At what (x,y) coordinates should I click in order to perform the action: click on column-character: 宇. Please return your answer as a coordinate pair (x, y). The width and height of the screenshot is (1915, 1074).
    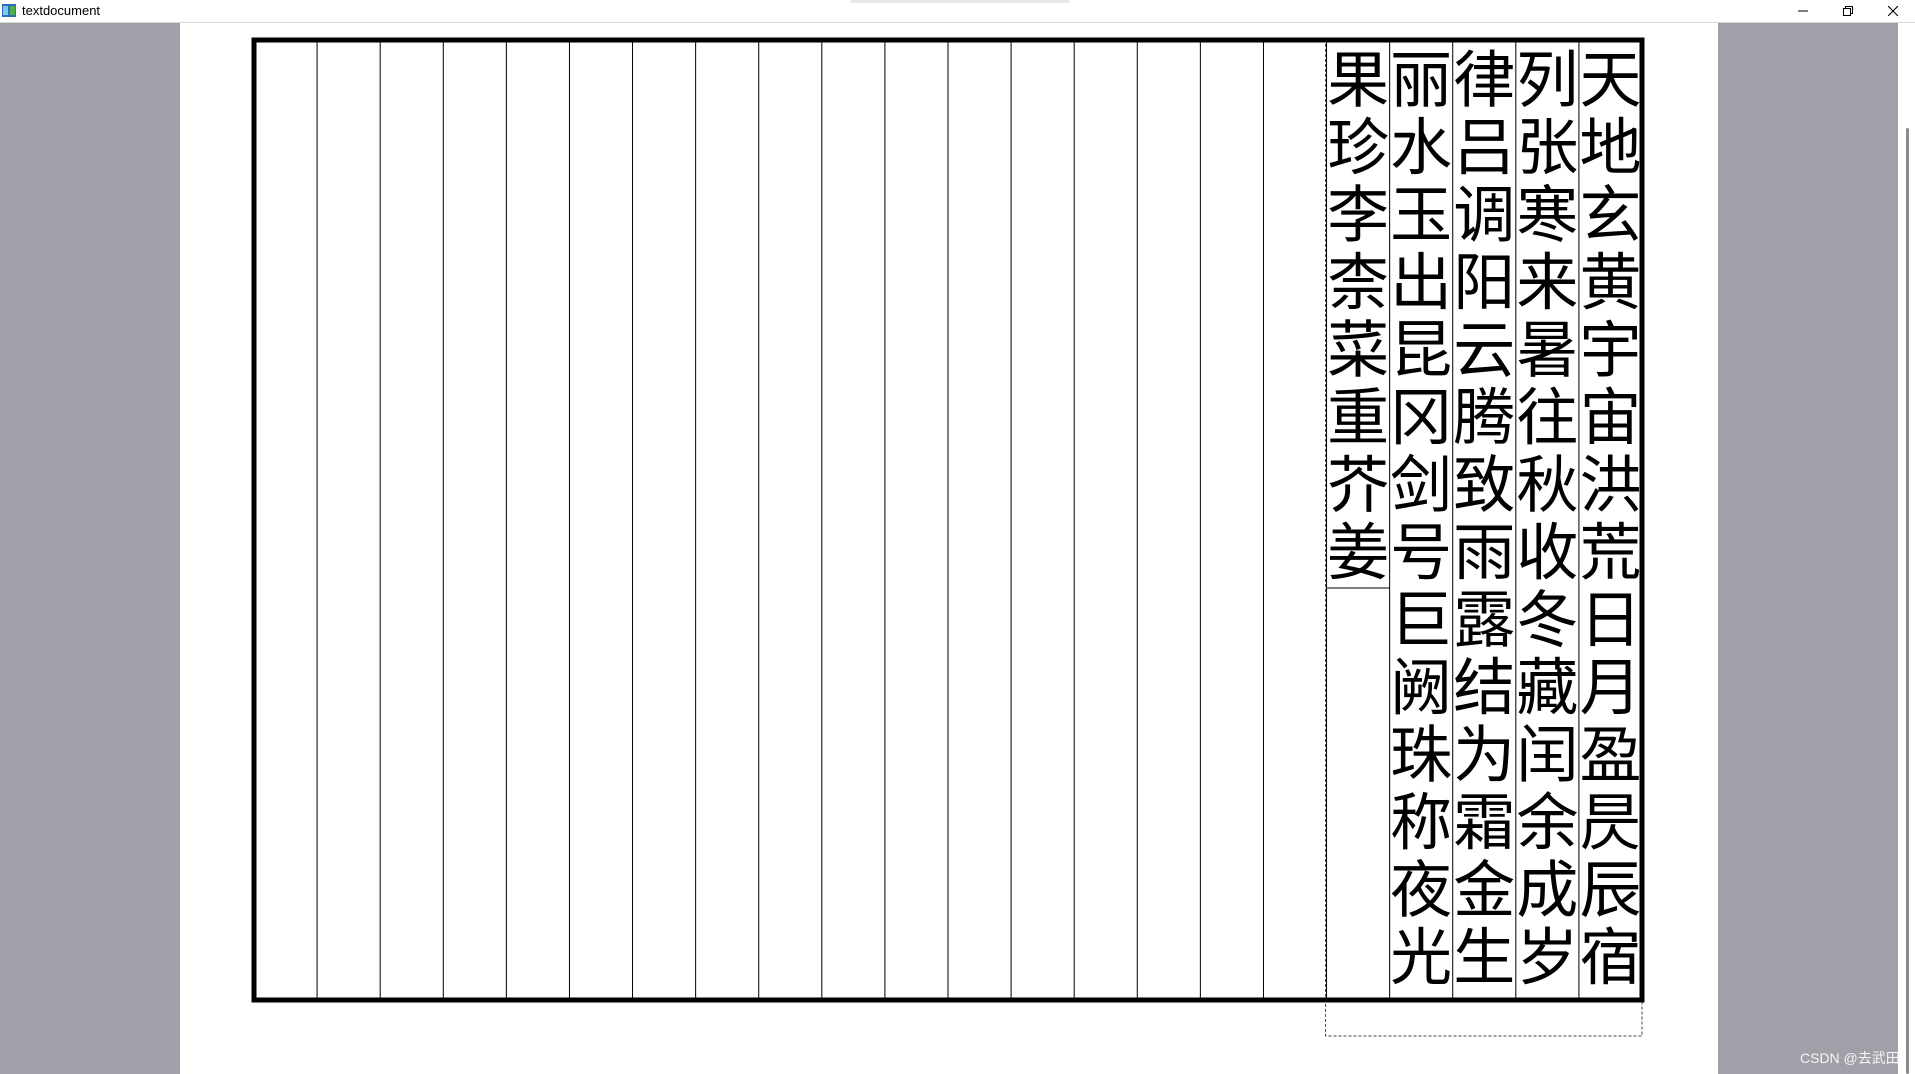
    Looking at the image, I should click on (1610, 349).